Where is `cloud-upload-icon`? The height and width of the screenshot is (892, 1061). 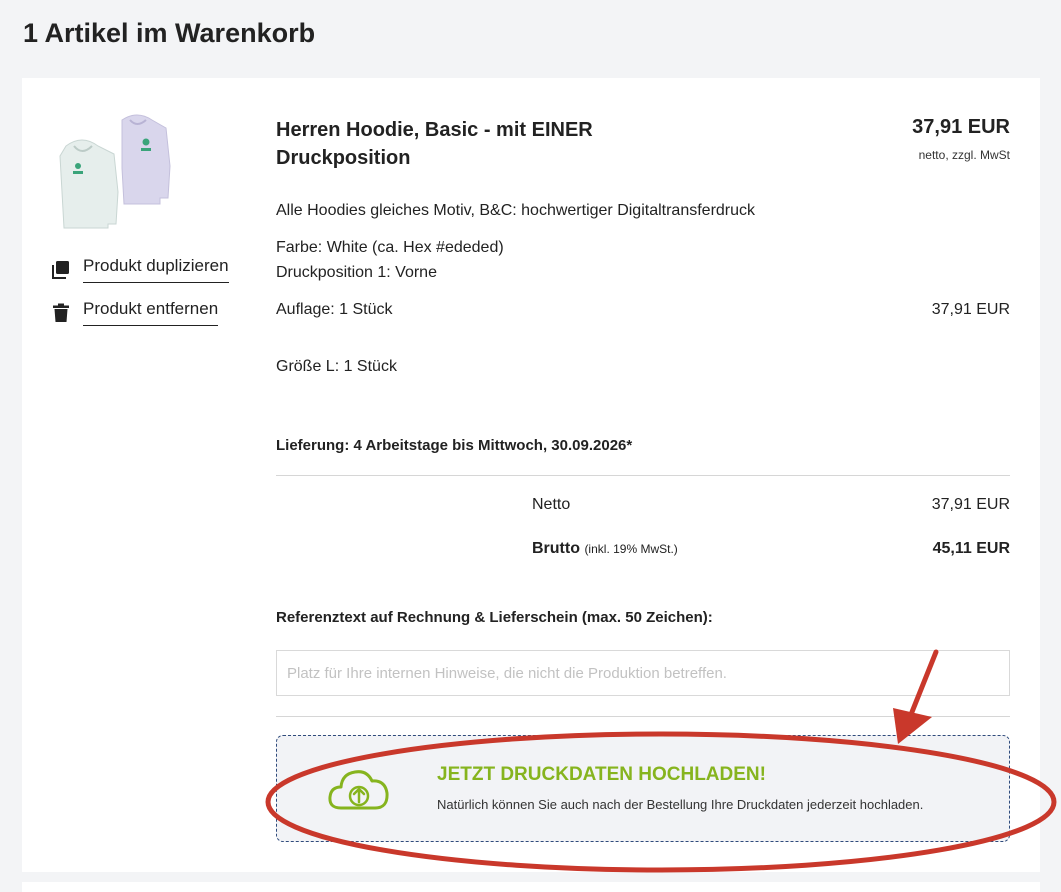
cloud-upload-icon is located at coordinates (358, 790).